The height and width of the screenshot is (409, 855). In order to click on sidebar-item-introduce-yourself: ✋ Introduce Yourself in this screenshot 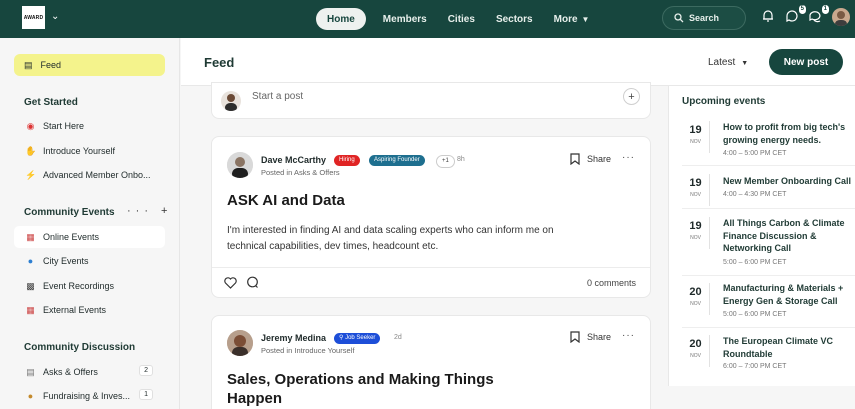, I will do `click(89, 151)`.